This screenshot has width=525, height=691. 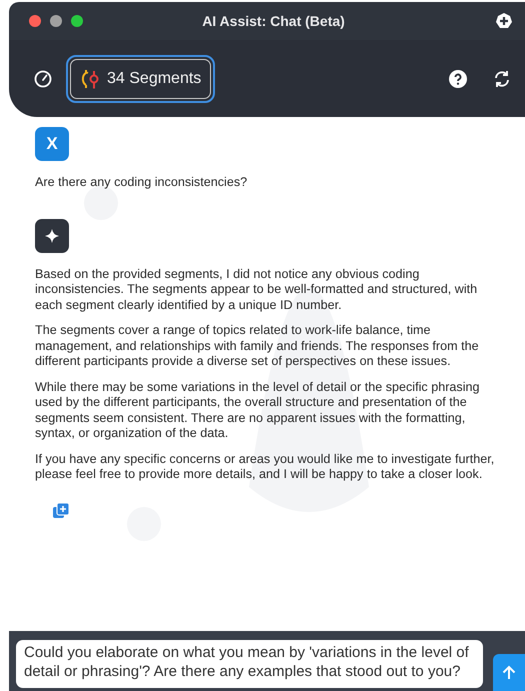 I want to click on message-text: The segments cover a range of topics related to work-life balance, time management, and relationships with family and friends. The responses from the different participants provide a diverse set of perspectives on these issues., so click(x=257, y=346).